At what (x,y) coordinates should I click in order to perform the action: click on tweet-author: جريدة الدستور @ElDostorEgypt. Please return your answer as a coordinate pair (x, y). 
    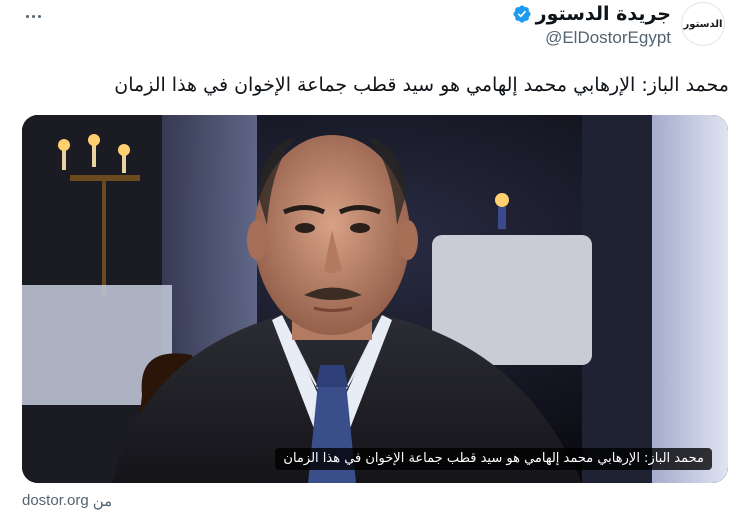
    Looking at the image, I should click on (591, 25).